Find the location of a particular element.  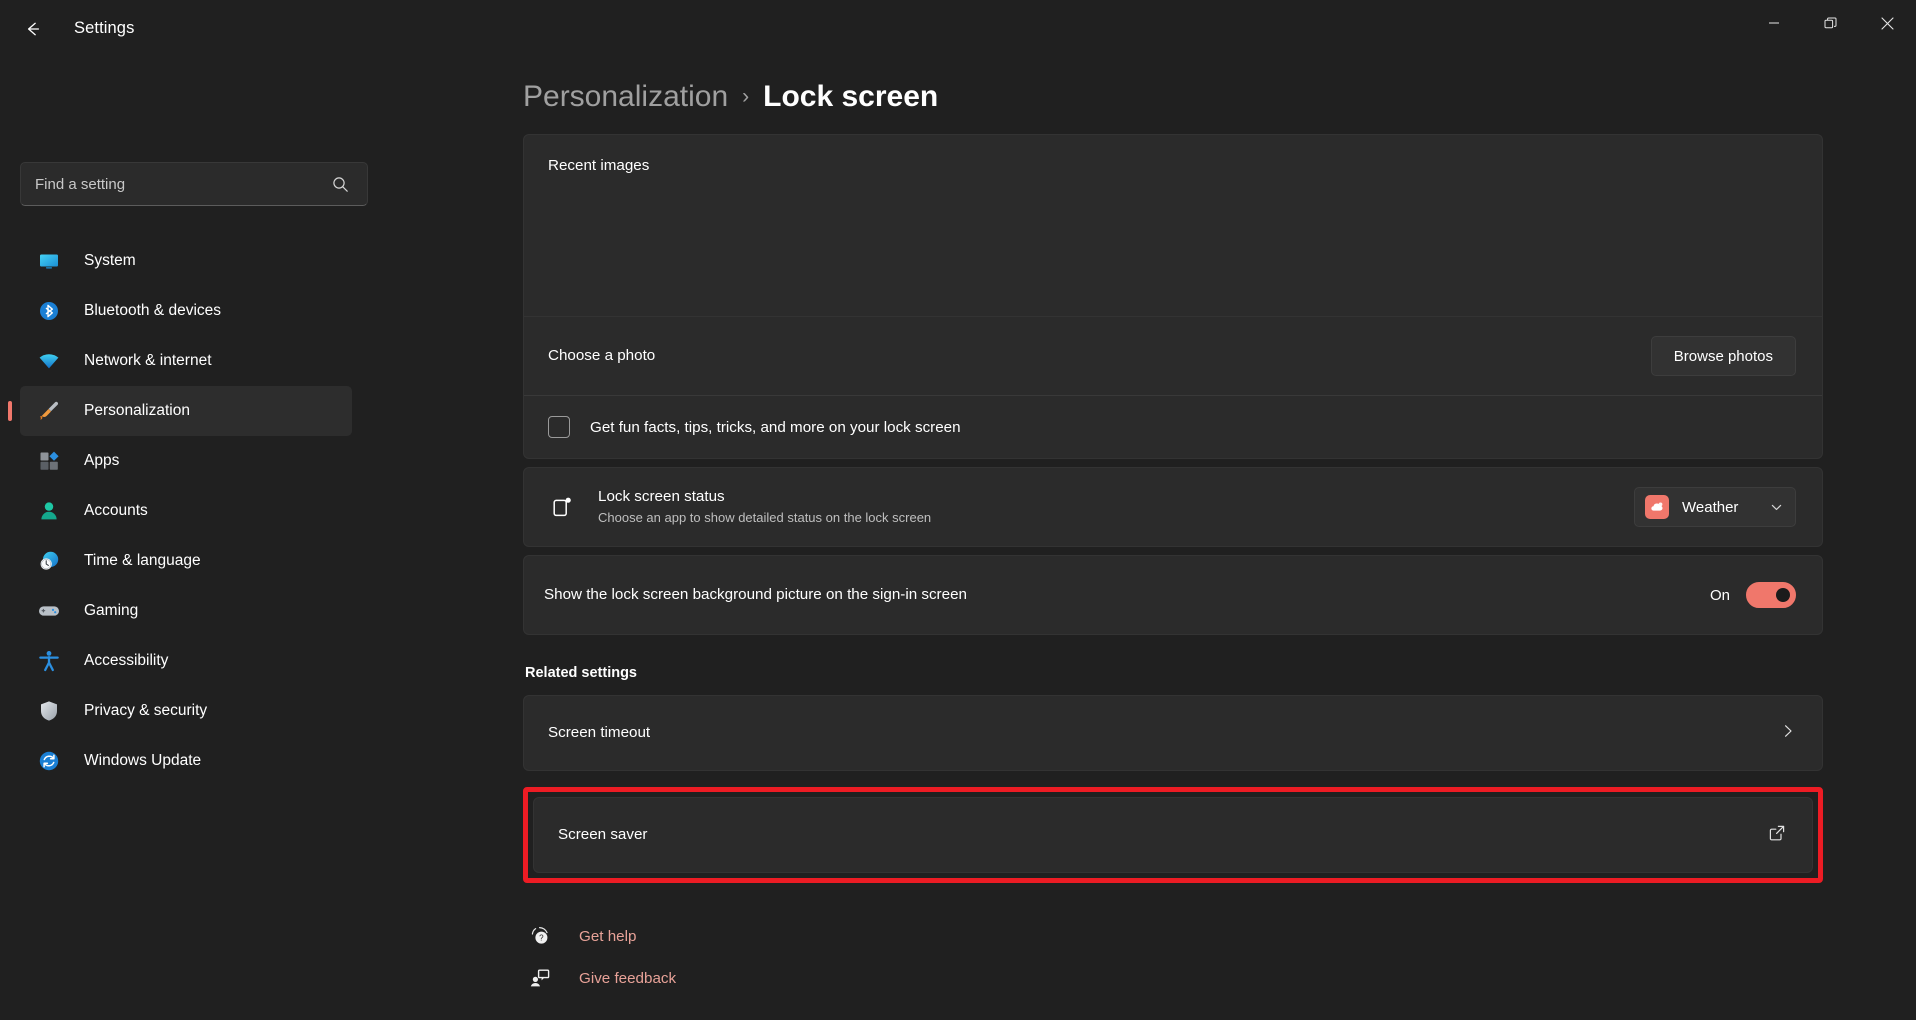

sidebar-item-network-internet: Network & internet is located at coordinates (186, 361).